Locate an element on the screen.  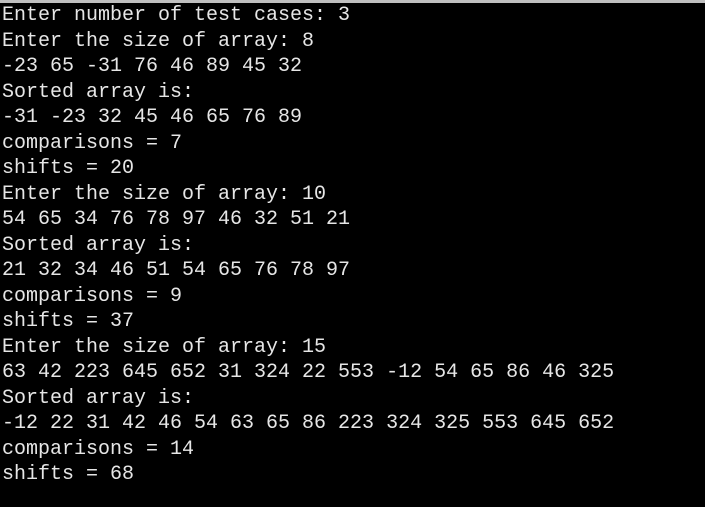
terminal-line: -31 -23 32 45 46 65 76 89 is located at coordinates (152, 117).